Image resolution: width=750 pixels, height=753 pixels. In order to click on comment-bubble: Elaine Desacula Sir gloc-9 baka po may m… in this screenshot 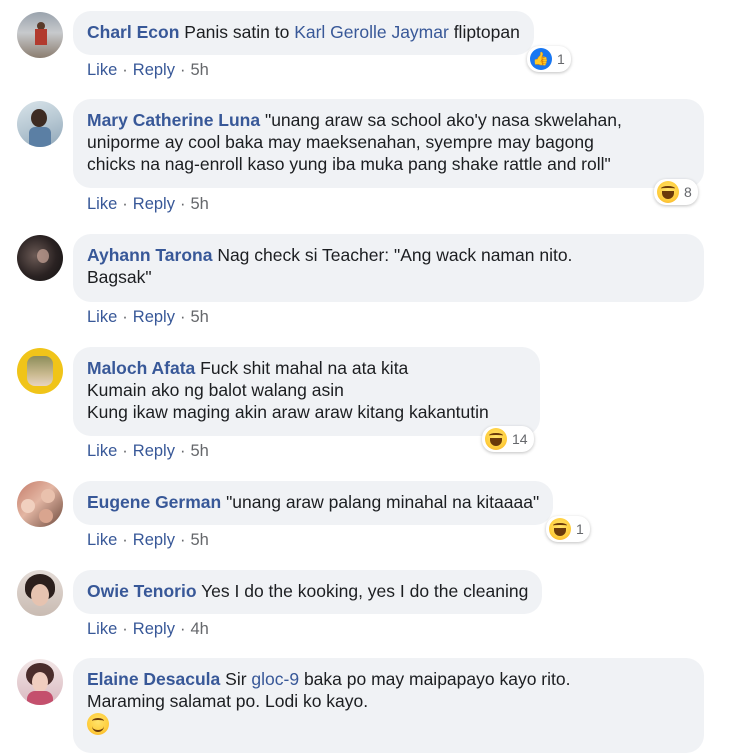, I will do `click(388, 705)`.